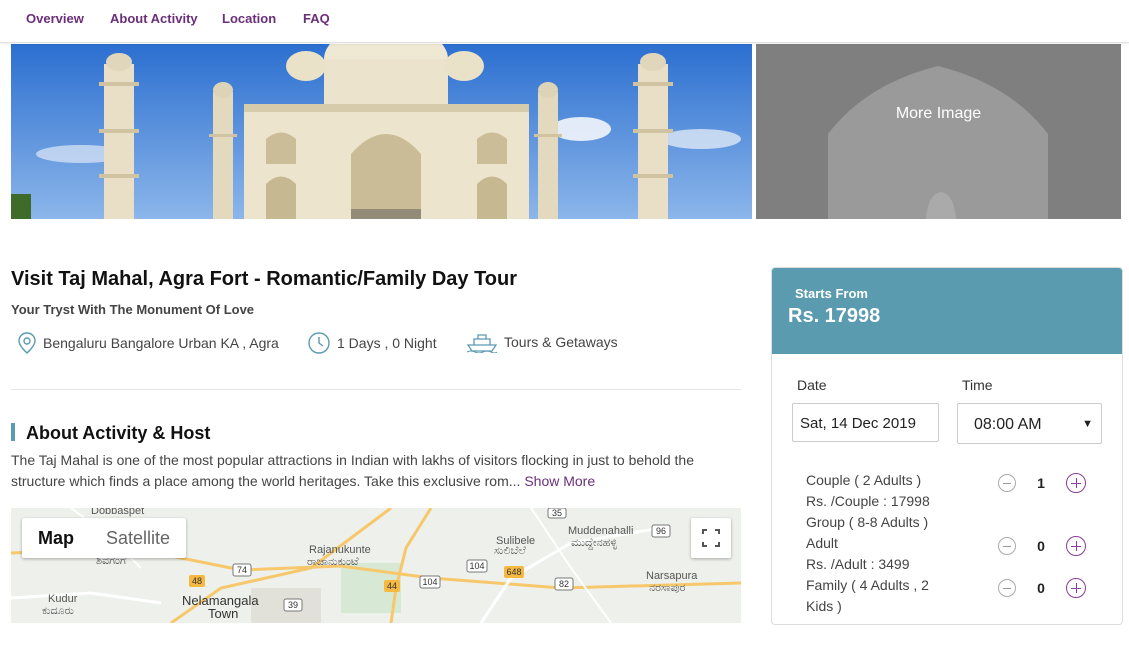  Describe the element at coordinates (118, 433) in the screenshot. I see `about-heading: About Activity & Host` at that location.